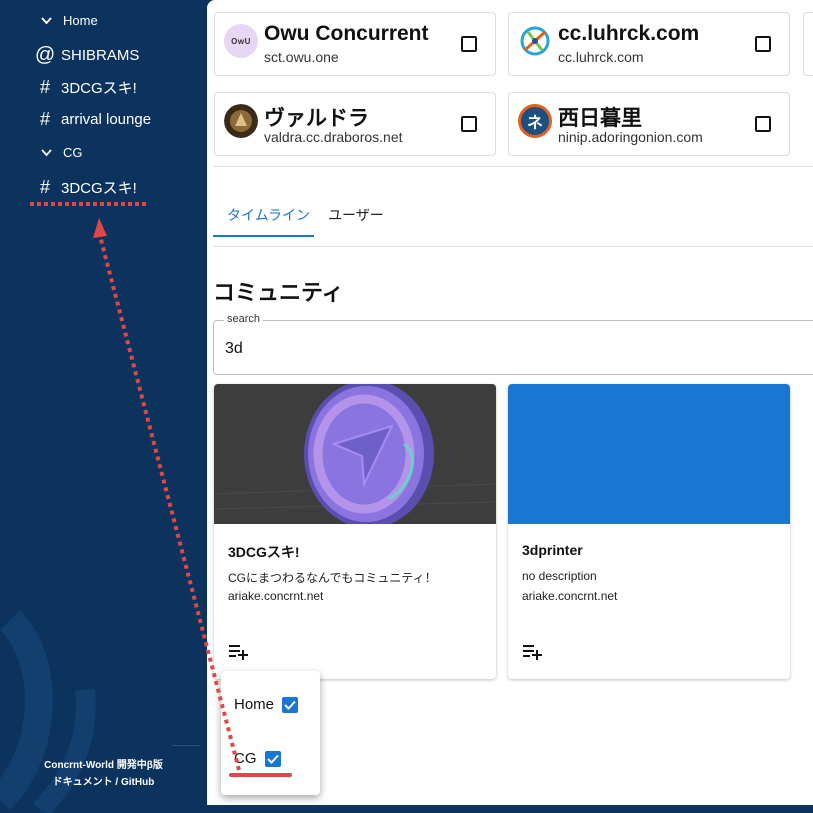  What do you see at coordinates (355, 454) in the screenshot?
I see `community-banner-image` at bounding box center [355, 454].